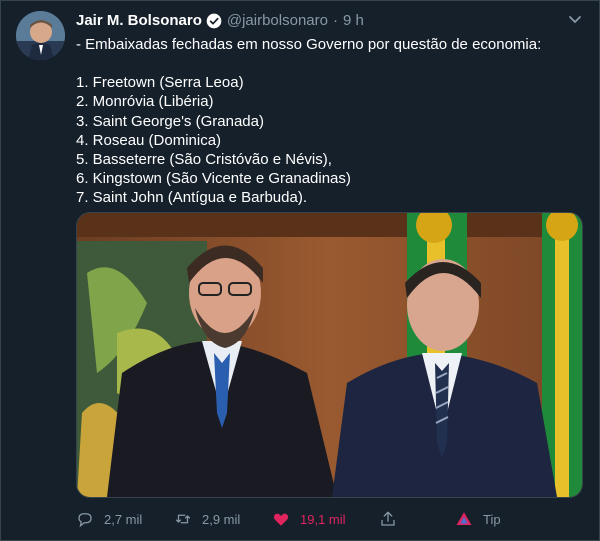  Describe the element at coordinates (277, 21) in the screenshot. I see `author-handle: @jairbolsonaro` at that location.